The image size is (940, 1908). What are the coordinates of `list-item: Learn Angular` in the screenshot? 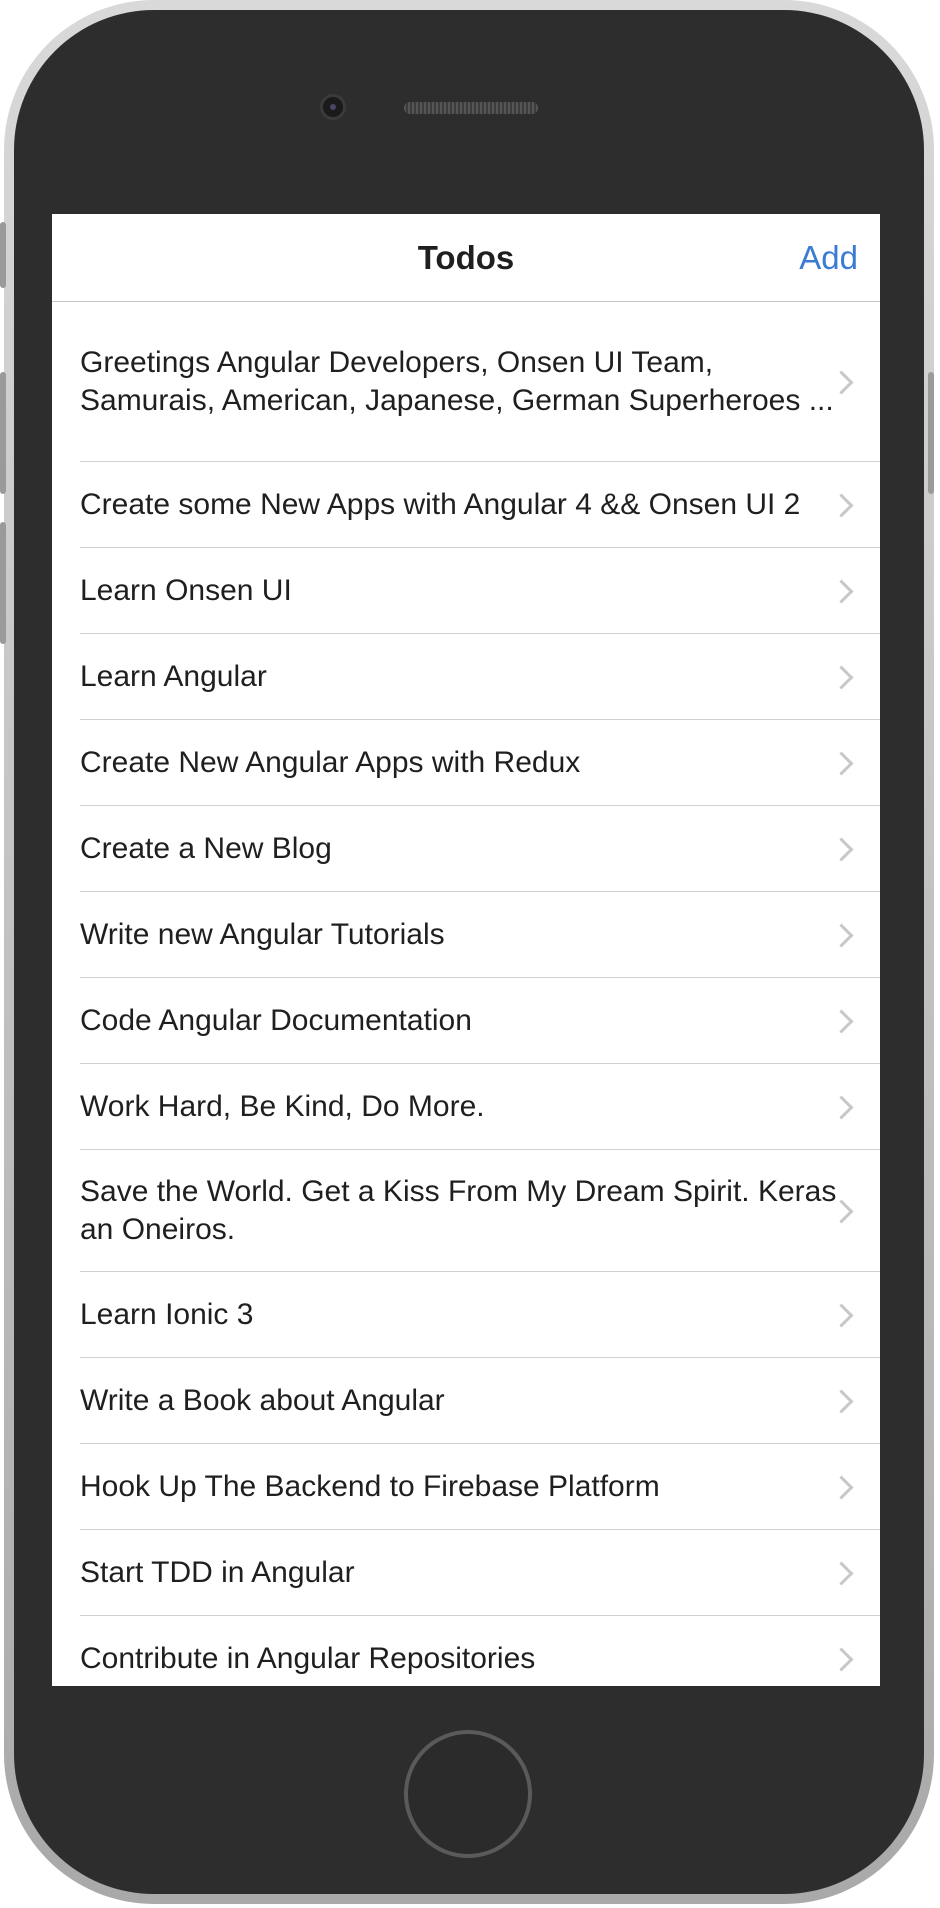 It's located at (466, 677).